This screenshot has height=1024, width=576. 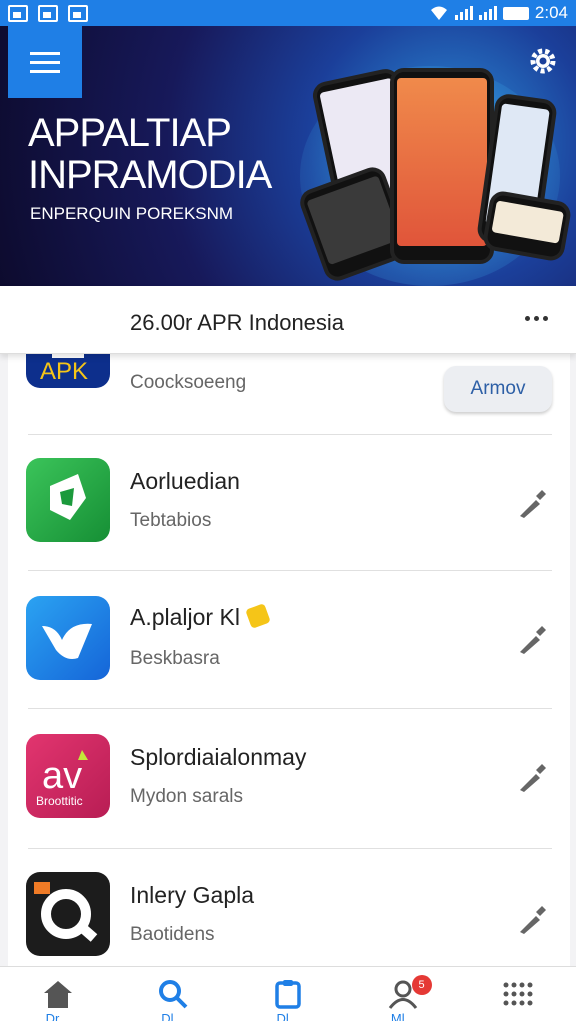 What do you see at coordinates (172, 934) in the screenshot?
I see `item-subtitle: Baotidens` at bounding box center [172, 934].